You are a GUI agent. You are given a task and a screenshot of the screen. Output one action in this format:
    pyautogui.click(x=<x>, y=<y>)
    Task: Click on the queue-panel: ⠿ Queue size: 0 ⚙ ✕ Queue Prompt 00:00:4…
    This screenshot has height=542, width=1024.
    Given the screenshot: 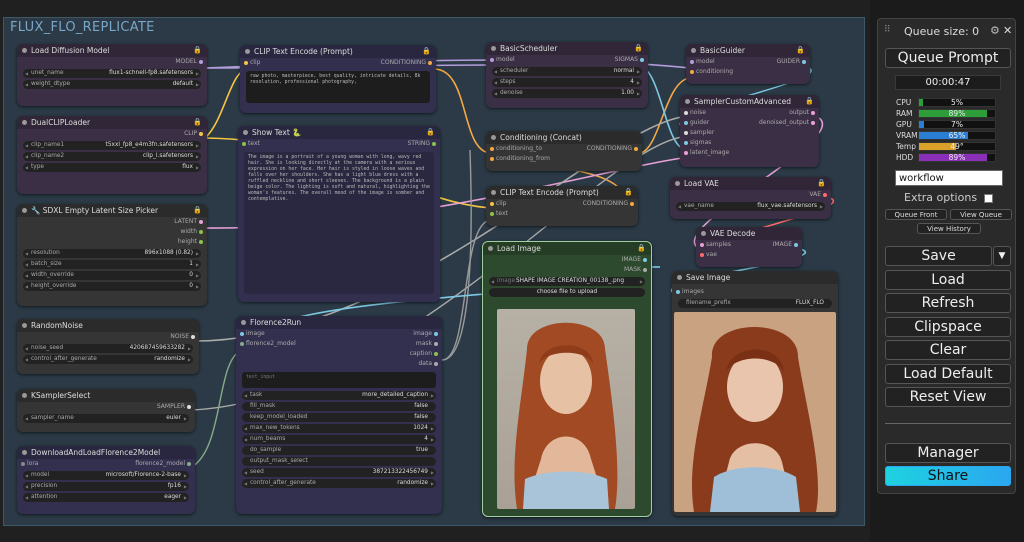 What is the action you would take?
    pyautogui.click(x=946, y=256)
    